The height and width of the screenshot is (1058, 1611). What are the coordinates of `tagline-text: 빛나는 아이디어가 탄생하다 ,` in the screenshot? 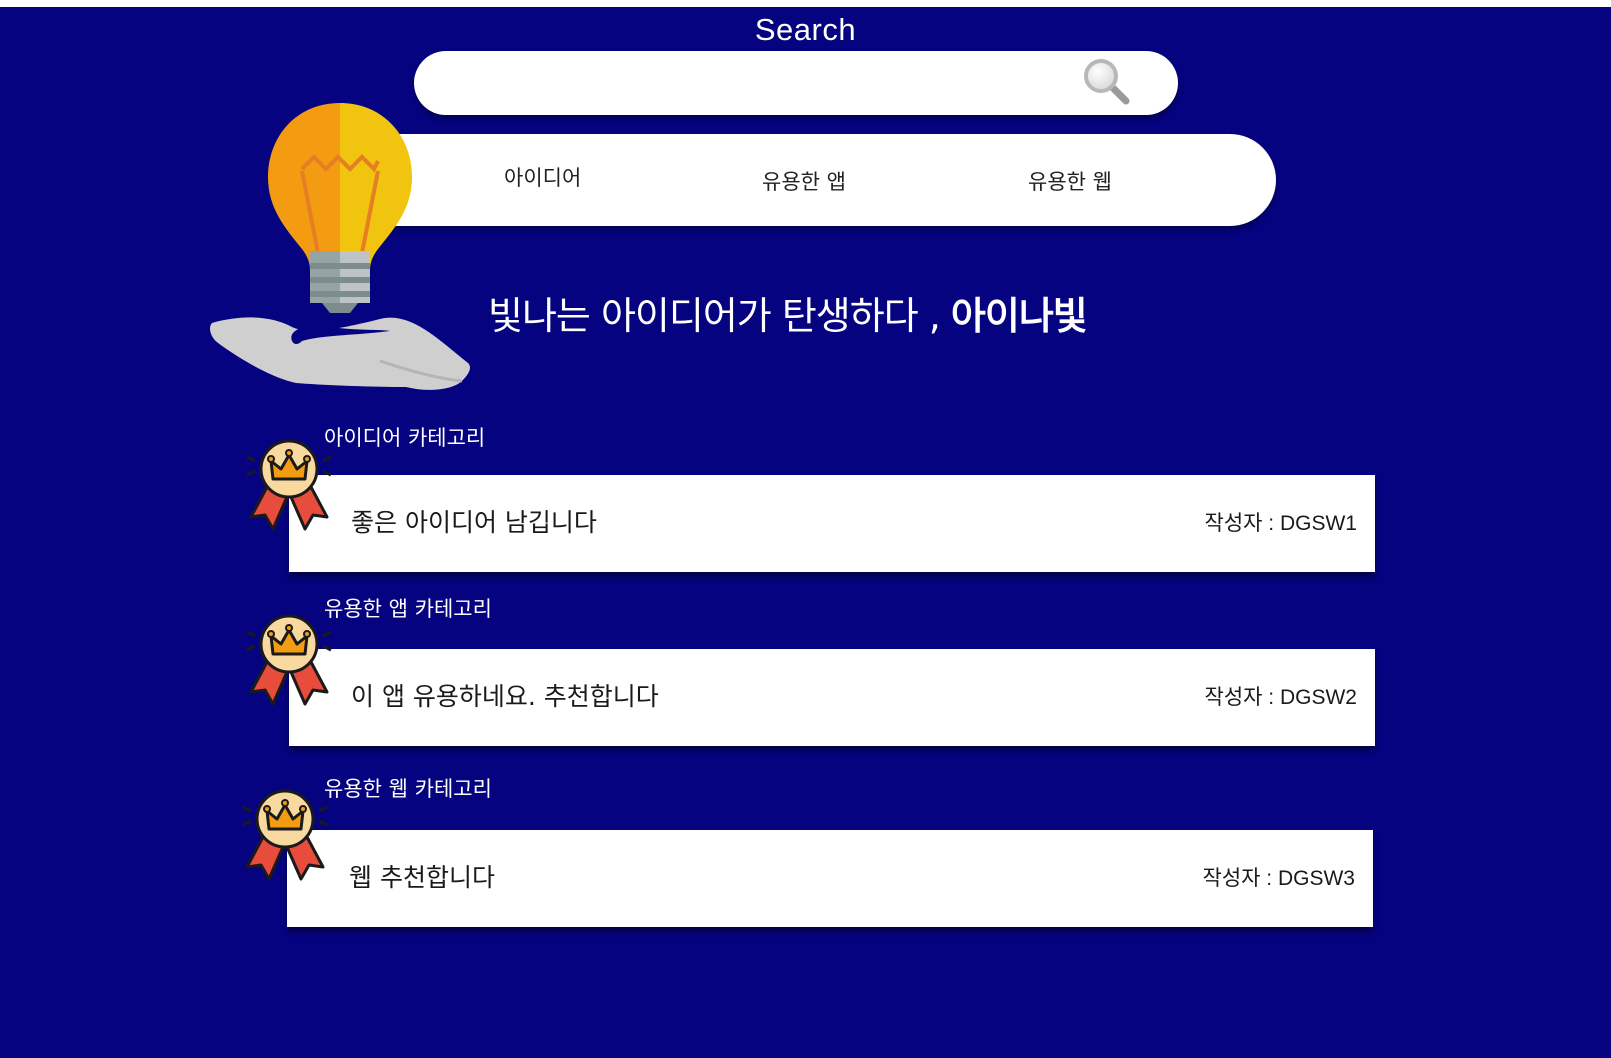 It's located at (719, 316).